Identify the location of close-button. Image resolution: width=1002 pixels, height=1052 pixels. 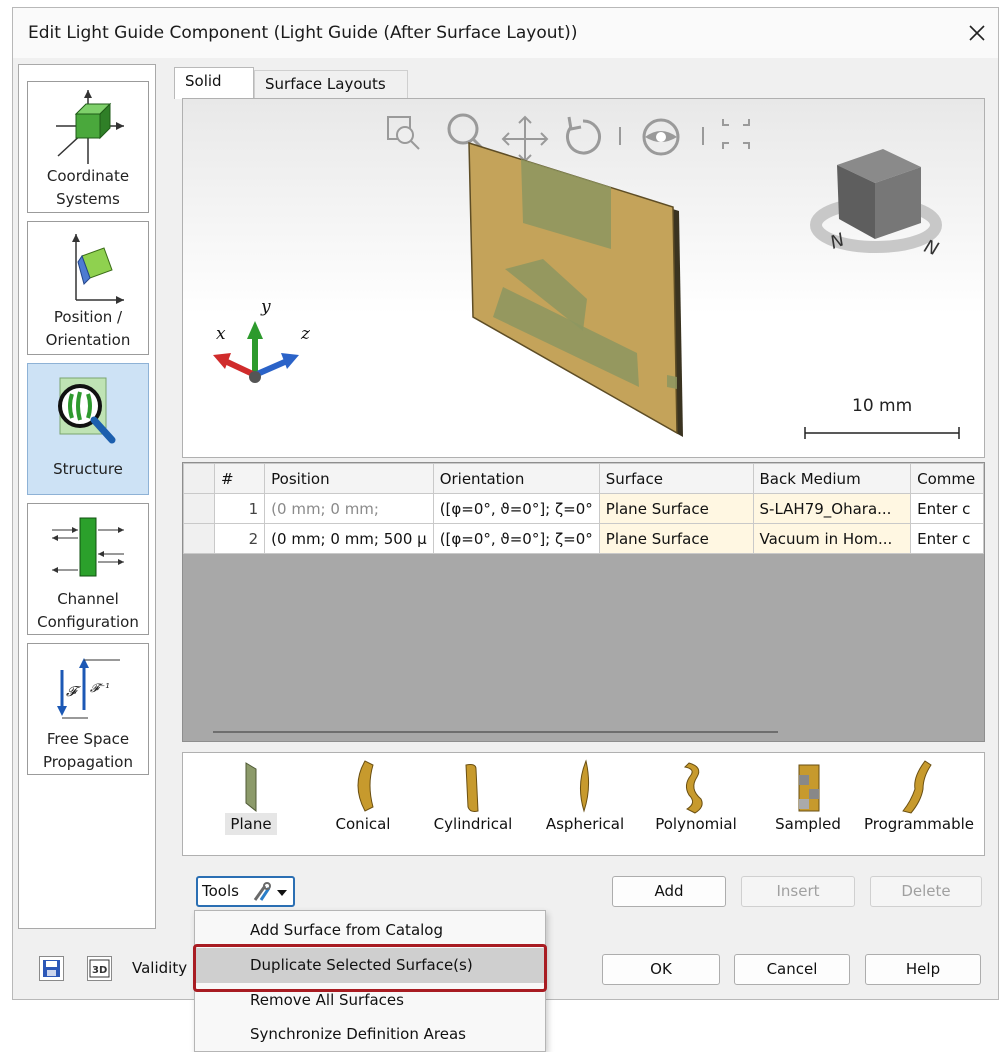
(977, 33).